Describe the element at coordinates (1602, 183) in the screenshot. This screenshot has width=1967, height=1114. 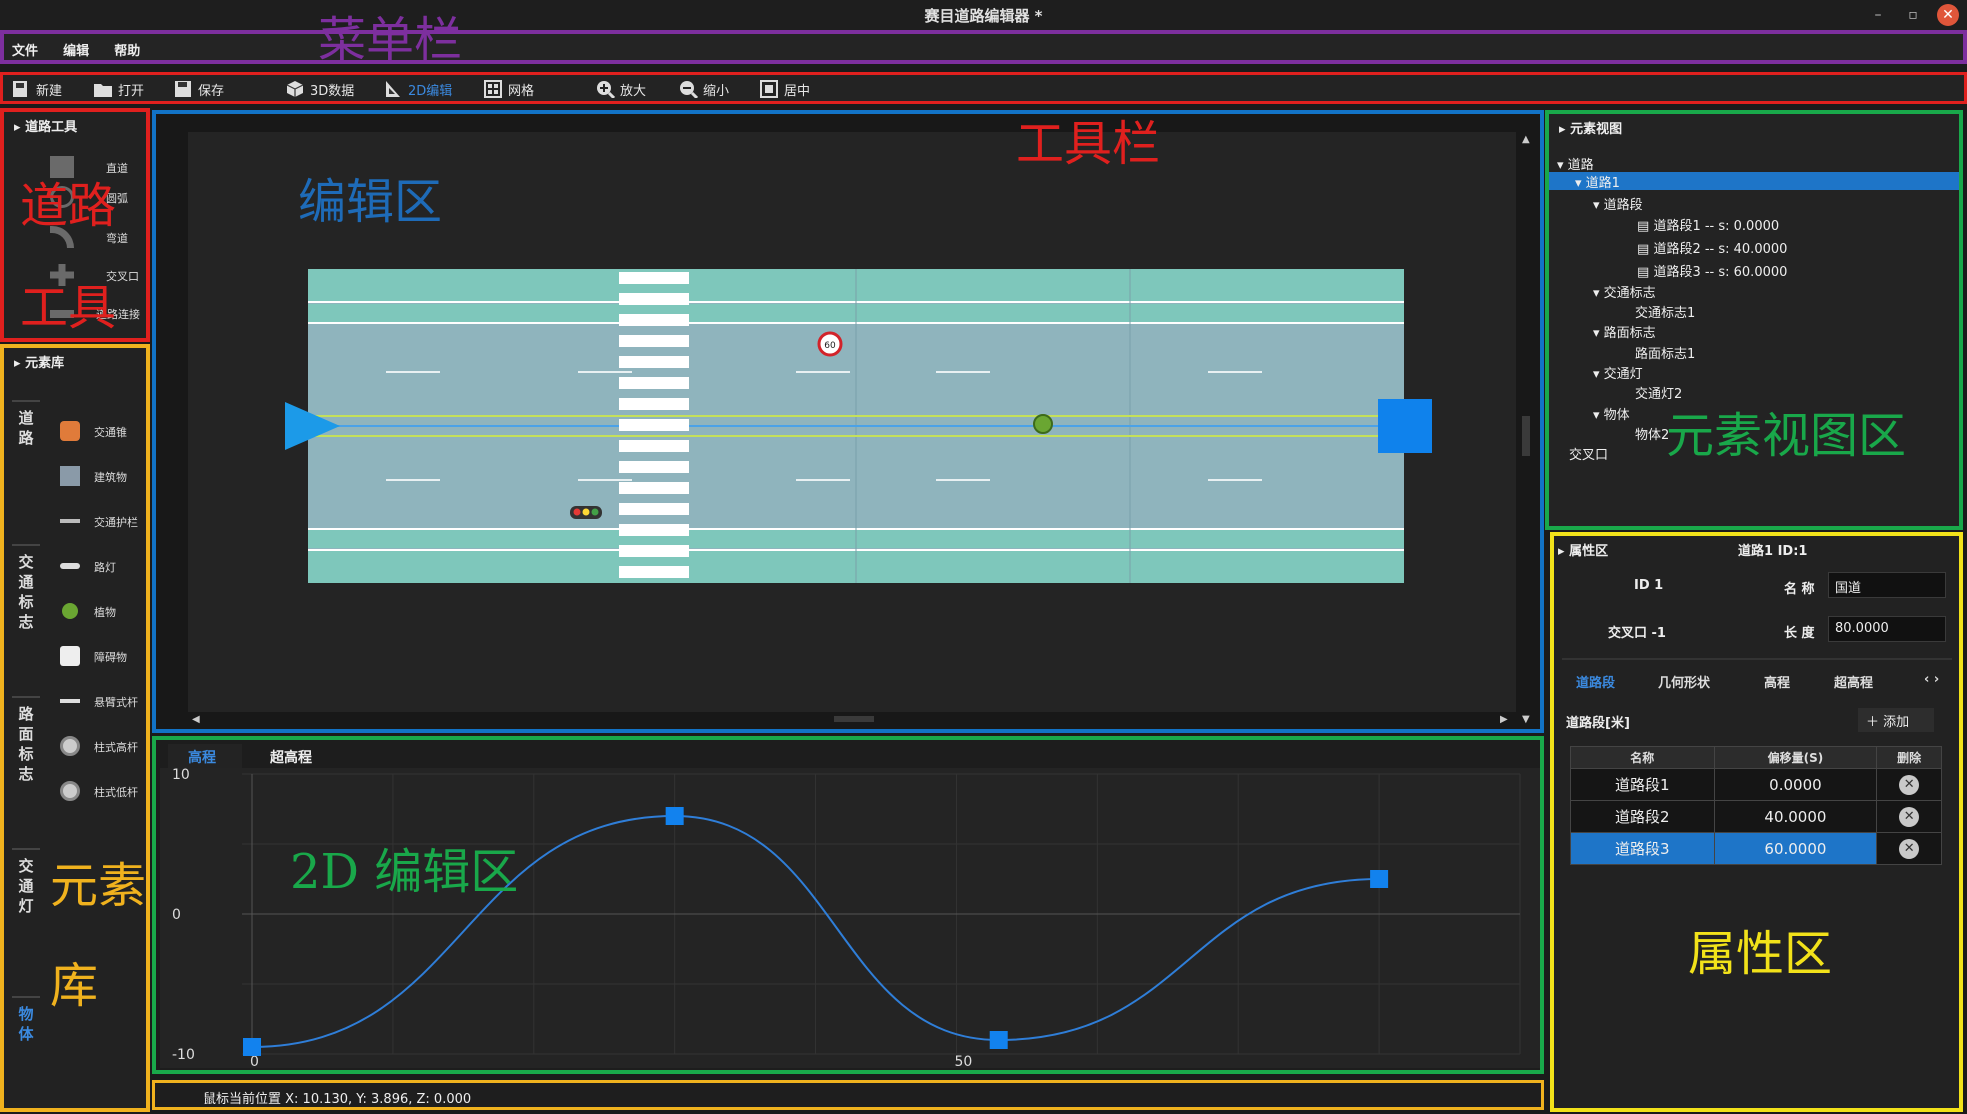
I see `tree-label: 道路1` at that location.